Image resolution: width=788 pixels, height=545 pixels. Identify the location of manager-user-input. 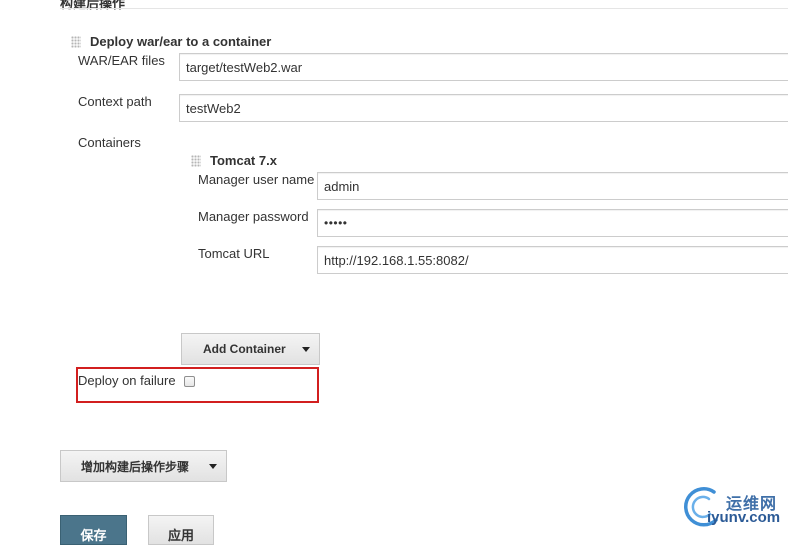
(552, 186).